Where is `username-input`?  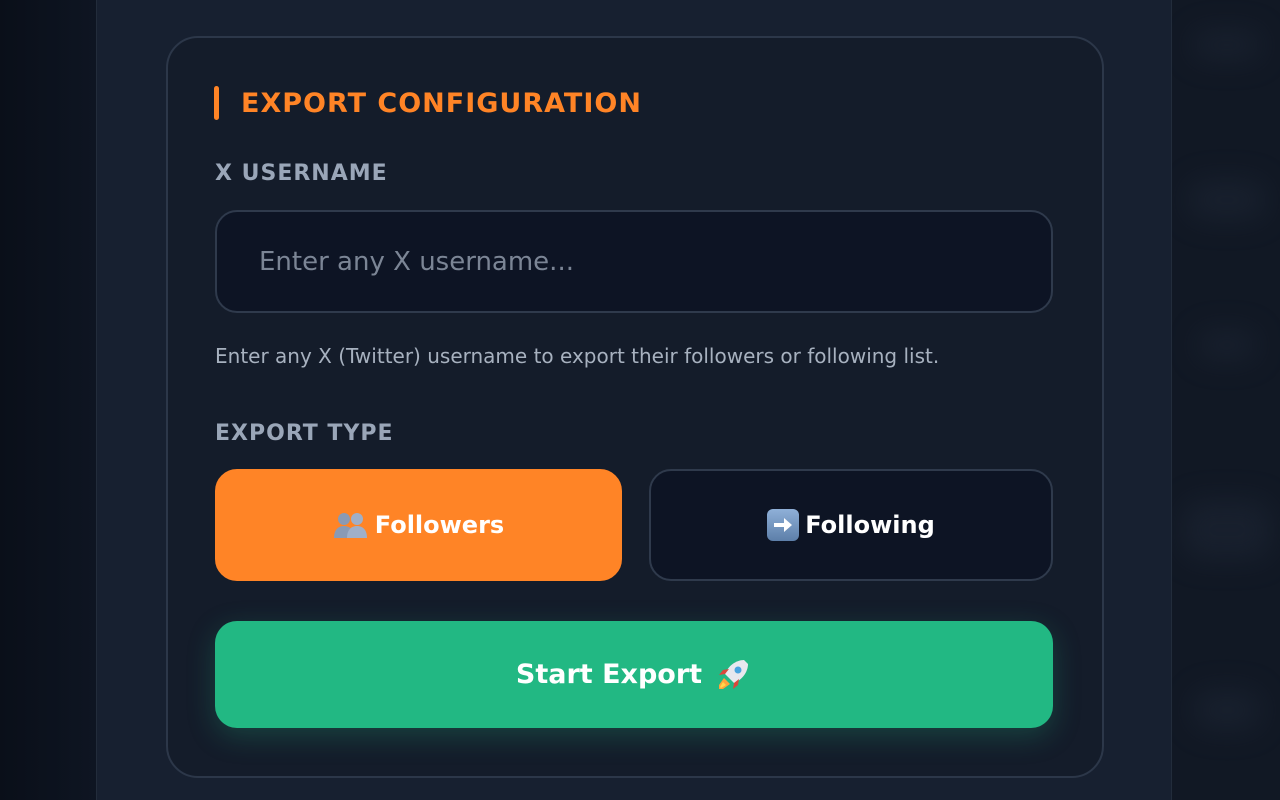
username-input is located at coordinates (634, 261).